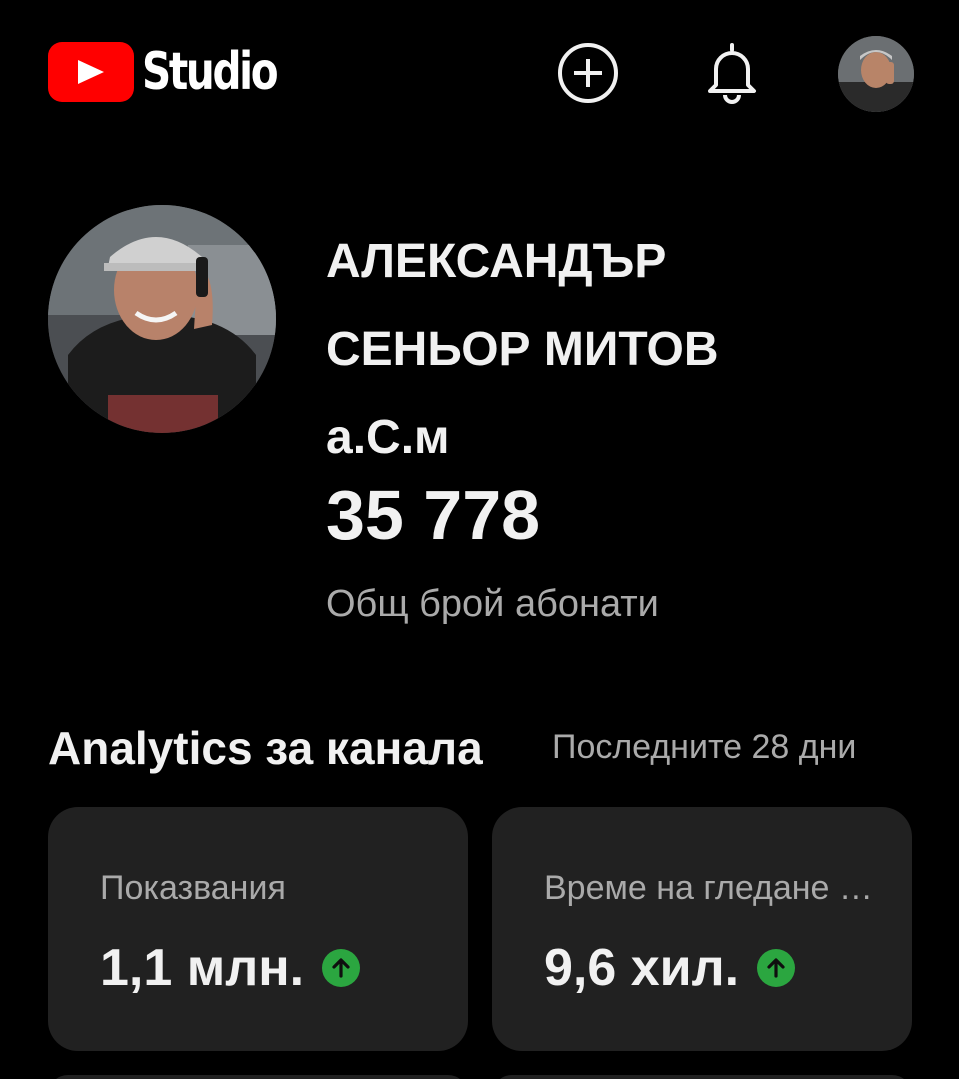  What do you see at coordinates (642, 968) in the screenshot?
I see `watch-time-value: 9,6 хил.` at bounding box center [642, 968].